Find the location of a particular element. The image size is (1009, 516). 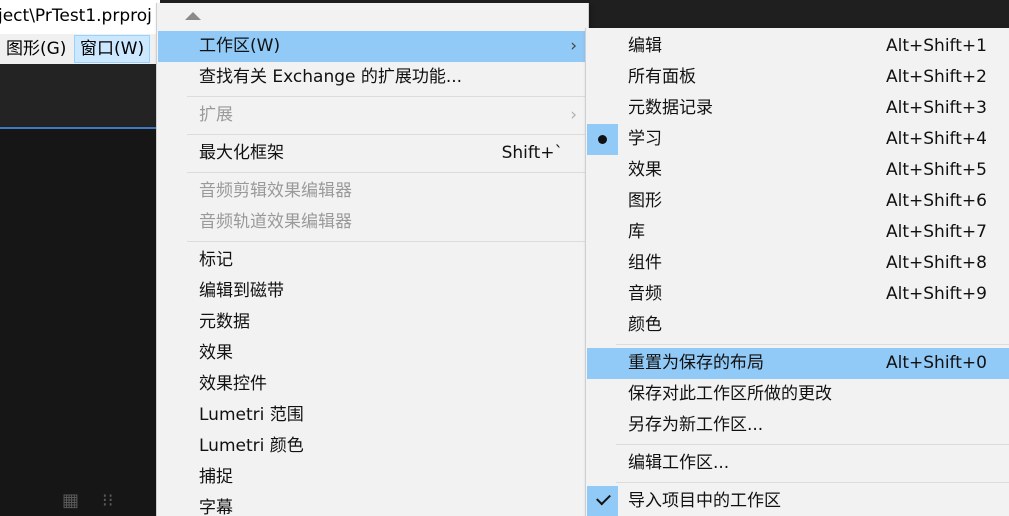

menu-window: 窗口(W) is located at coordinates (112, 49).